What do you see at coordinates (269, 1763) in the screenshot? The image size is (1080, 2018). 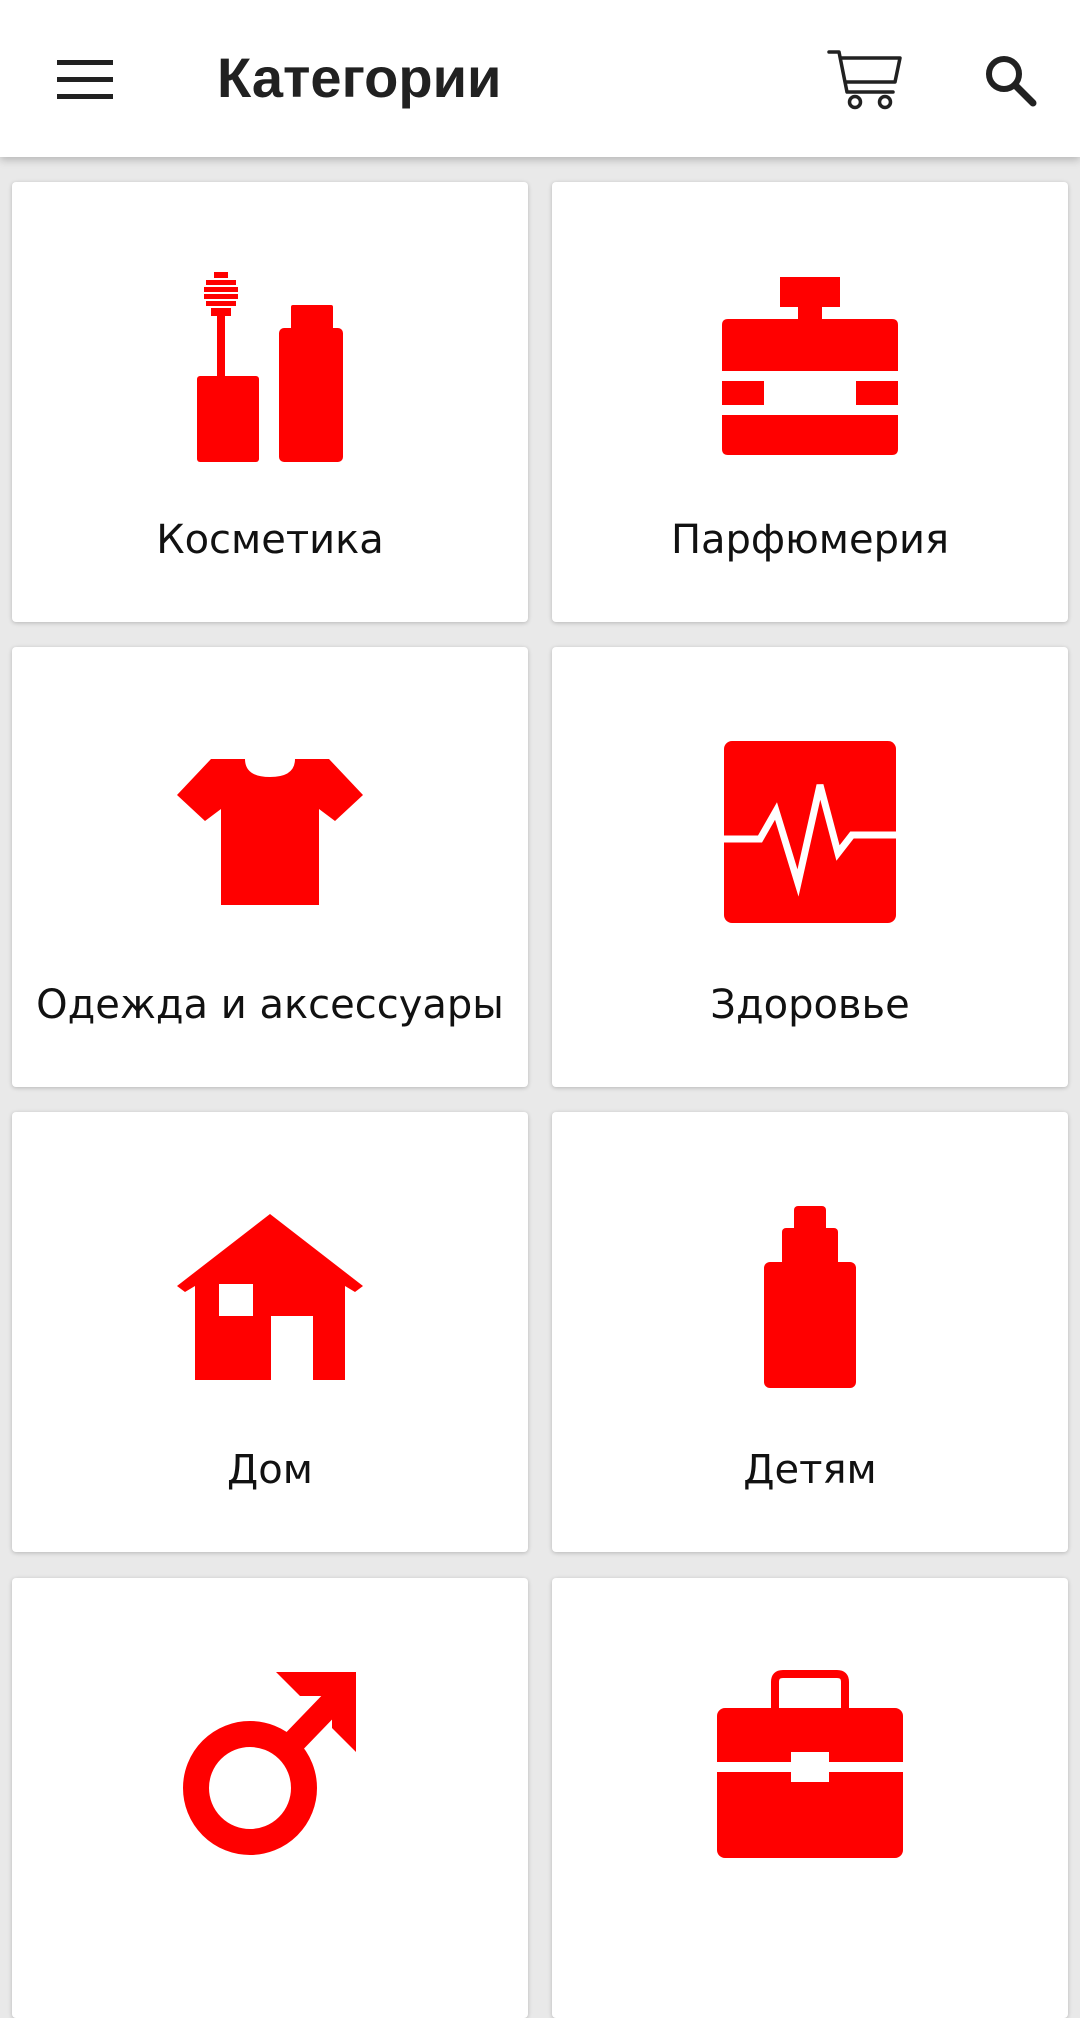 I see `male-symbol-icon` at bounding box center [269, 1763].